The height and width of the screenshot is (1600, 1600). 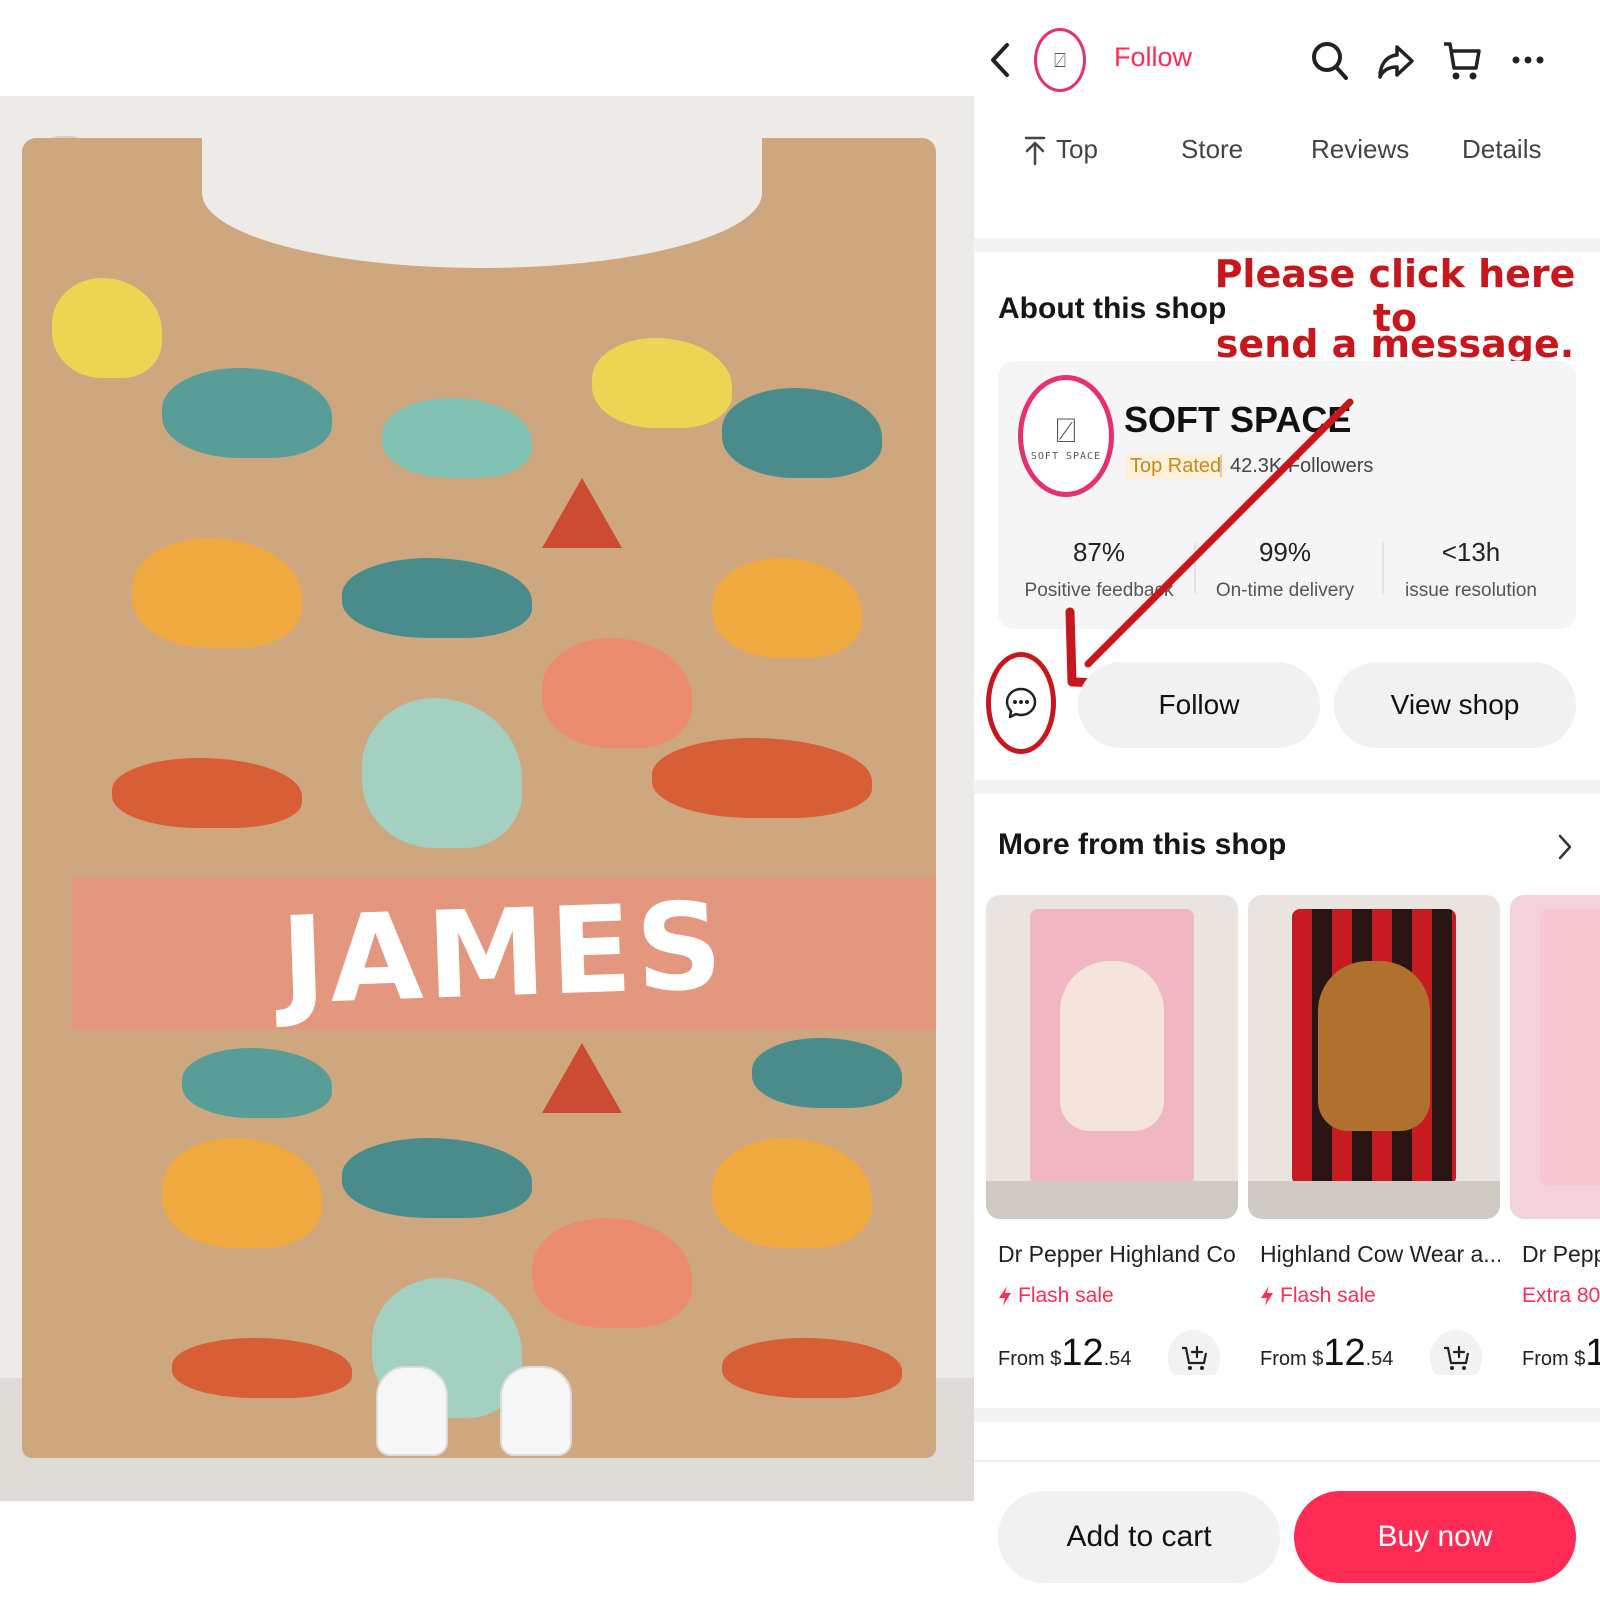 What do you see at coordinates (1565, 847) in the screenshot?
I see `chevron-right-icon` at bounding box center [1565, 847].